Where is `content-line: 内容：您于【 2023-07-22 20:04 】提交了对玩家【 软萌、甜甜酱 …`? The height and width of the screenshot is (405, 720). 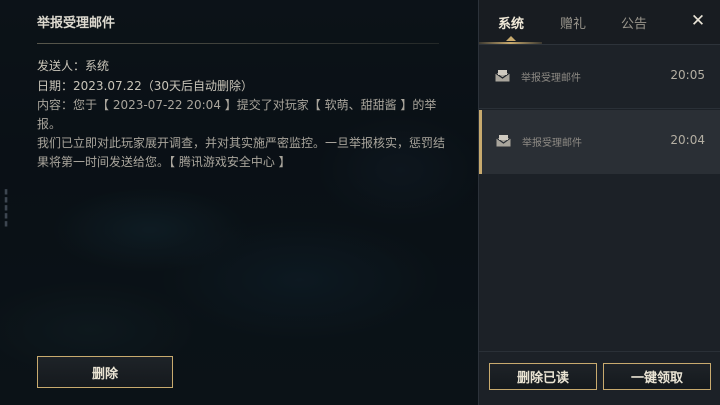 content-line: 内容：您于【 2023-07-22 20:04 】提交了对玩家【 软萌、甜甜酱 … is located at coordinates (237, 114).